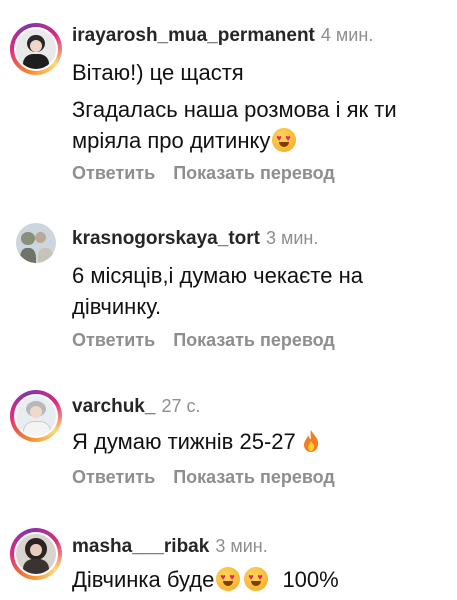 Image resolution: width=457 pixels, height=600 pixels. Describe the element at coordinates (171, 140) in the screenshot. I see `comment-line-text: мріяла про дитинку` at that location.